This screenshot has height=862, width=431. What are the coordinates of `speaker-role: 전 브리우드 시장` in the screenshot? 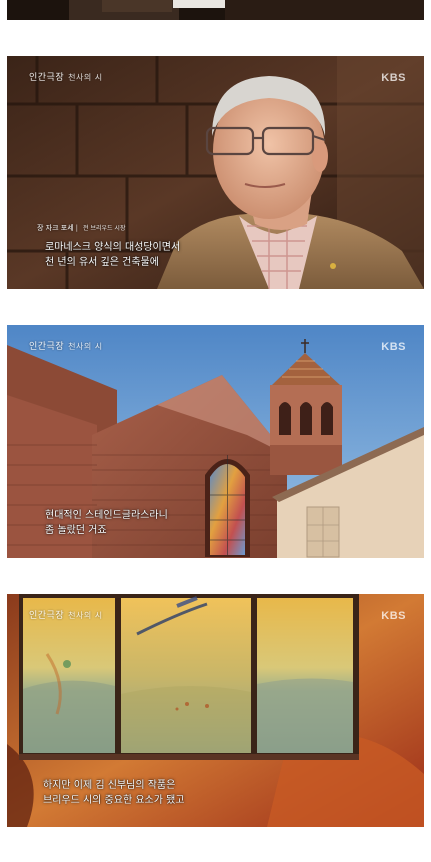 It's located at (104, 228).